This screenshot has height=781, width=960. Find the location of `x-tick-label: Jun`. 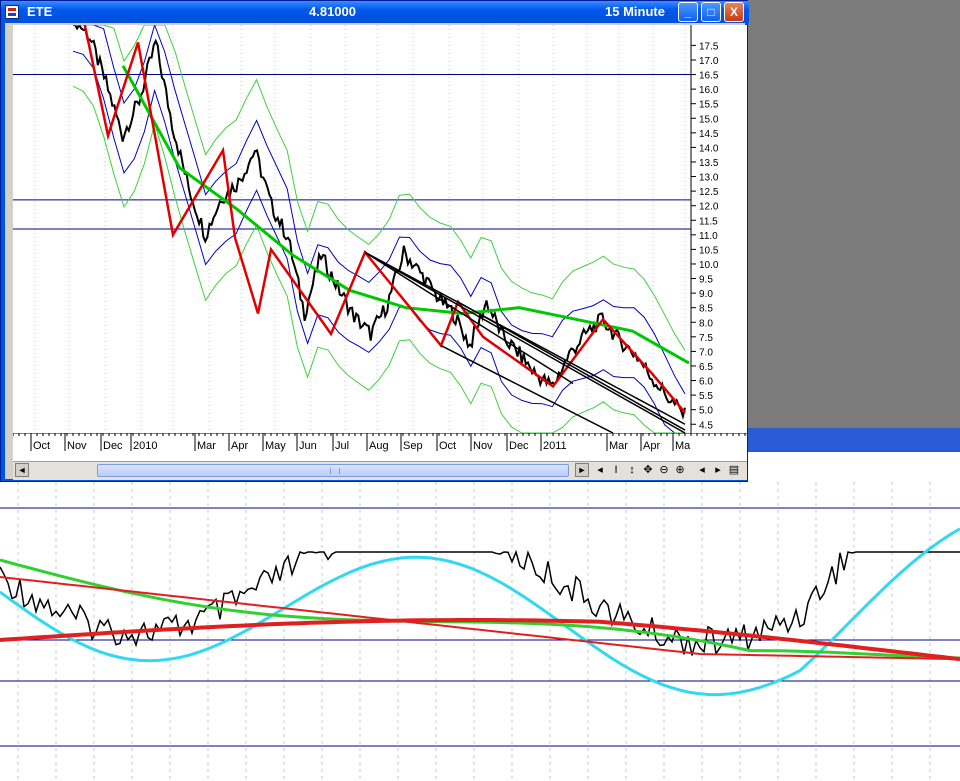

x-tick-label: Jun is located at coordinates (308, 446).